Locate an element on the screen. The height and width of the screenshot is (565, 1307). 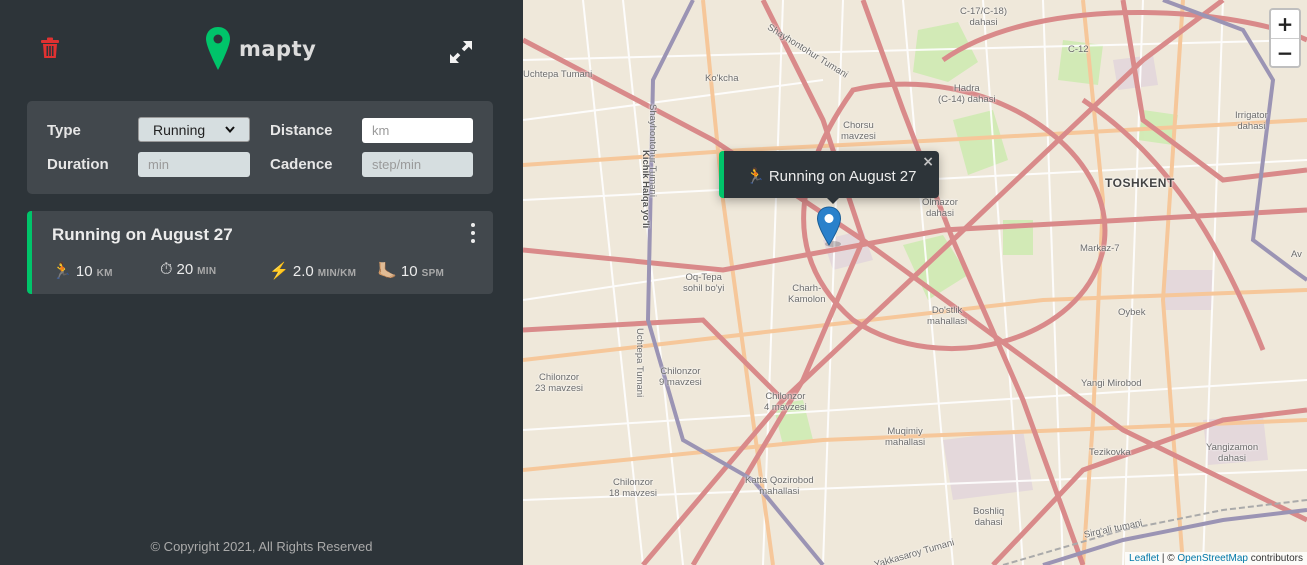
cadence-unit: spm is located at coordinates (433, 273).